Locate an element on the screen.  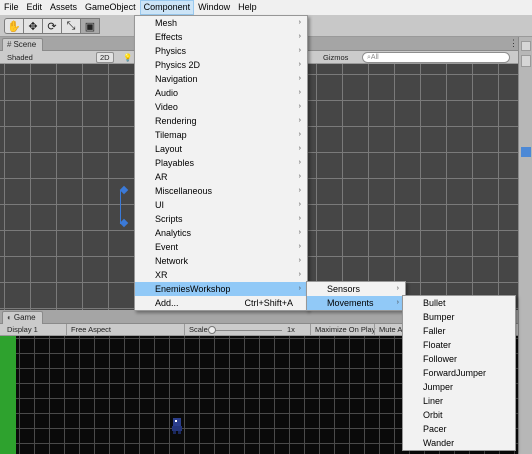
move-tool-button: ✥ is located at coordinates (33, 26).